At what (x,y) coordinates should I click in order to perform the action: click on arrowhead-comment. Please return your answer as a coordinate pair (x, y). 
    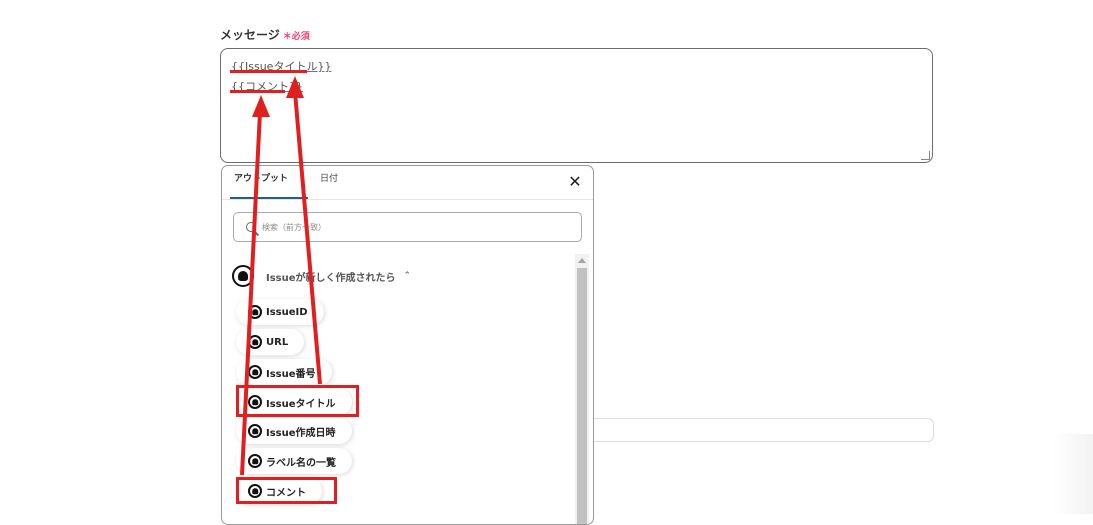
    Looking at the image, I should click on (261, 106).